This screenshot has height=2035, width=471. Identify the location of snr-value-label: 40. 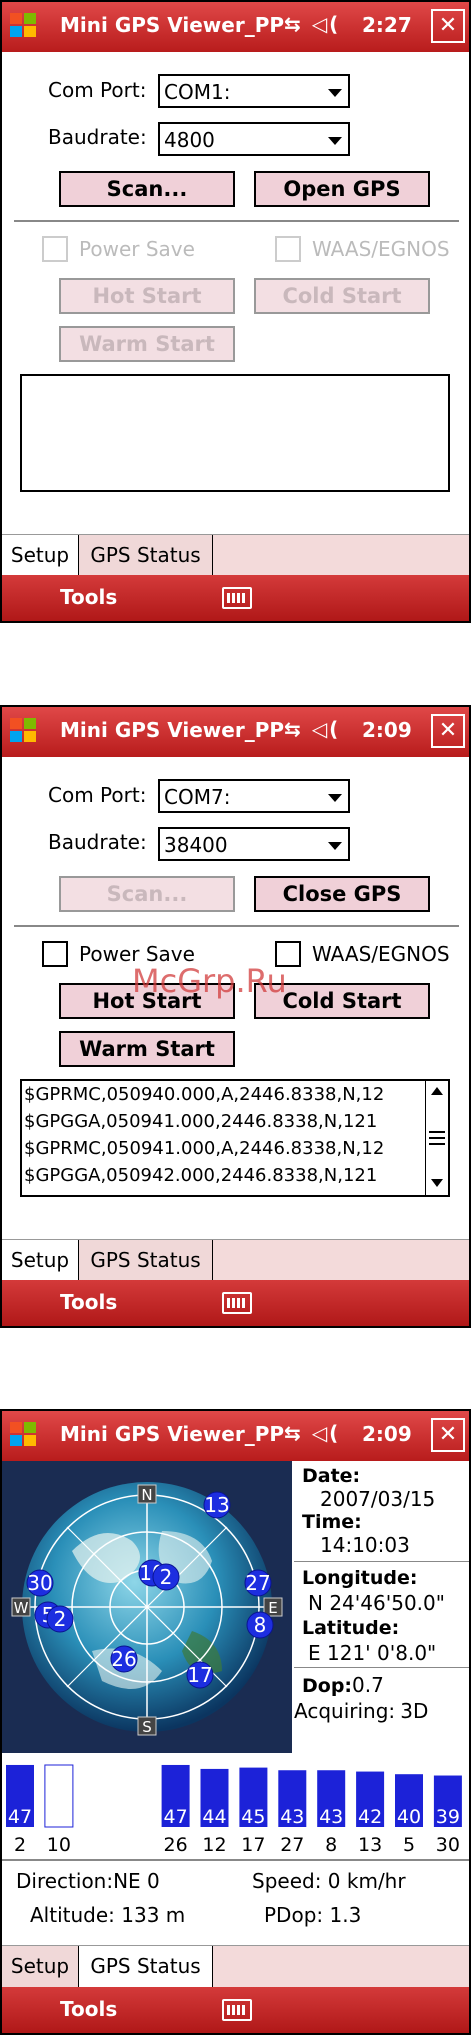
(409, 1817).